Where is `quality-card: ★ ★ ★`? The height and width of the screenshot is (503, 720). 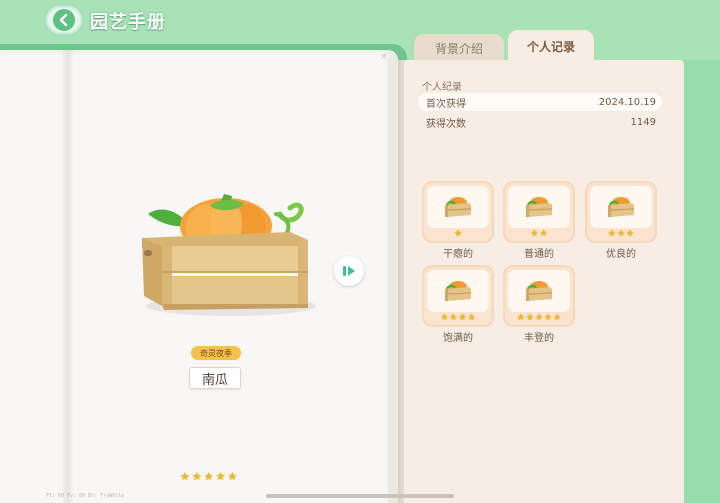 quality-card: ★ ★ ★ is located at coordinates (621, 212).